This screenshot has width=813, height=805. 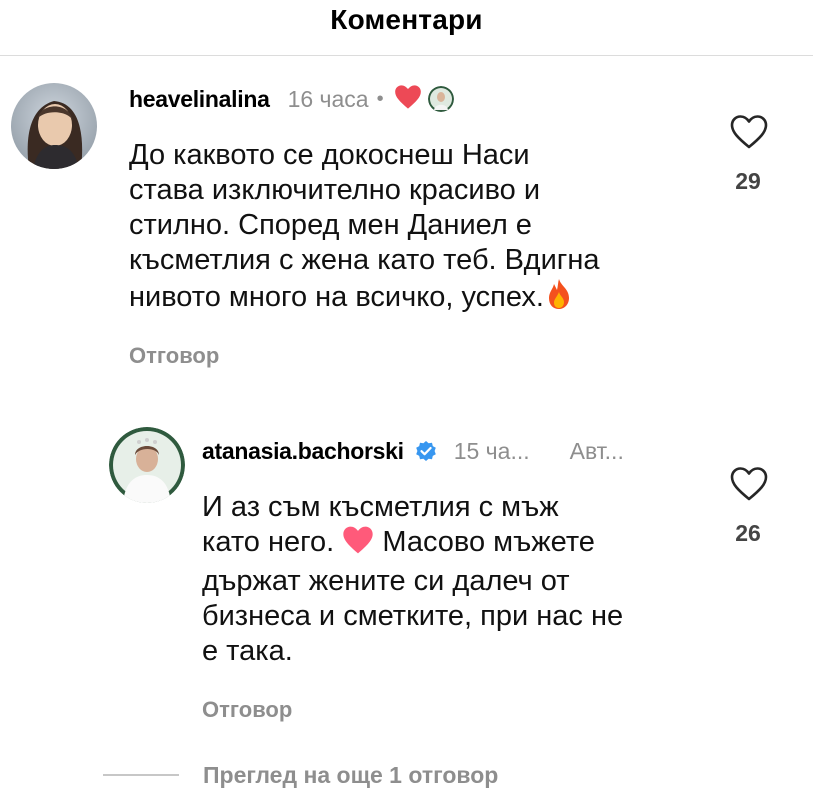 What do you see at coordinates (330, 225) in the screenshot?
I see `comment-line: стилно. Според мен Даниел е` at bounding box center [330, 225].